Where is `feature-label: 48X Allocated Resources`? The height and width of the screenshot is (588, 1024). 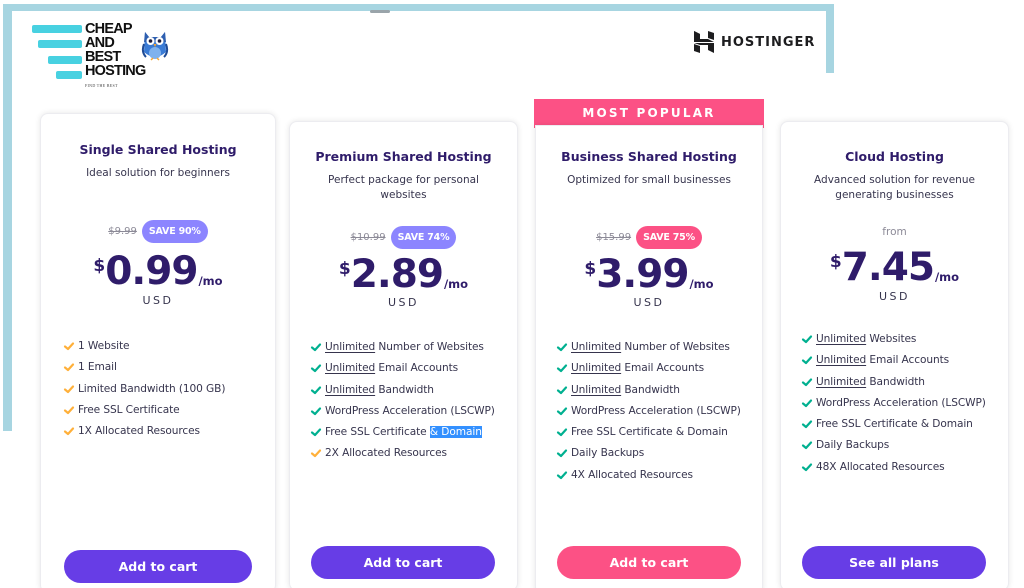
feature-label: 48X Allocated Resources is located at coordinates (880, 466).